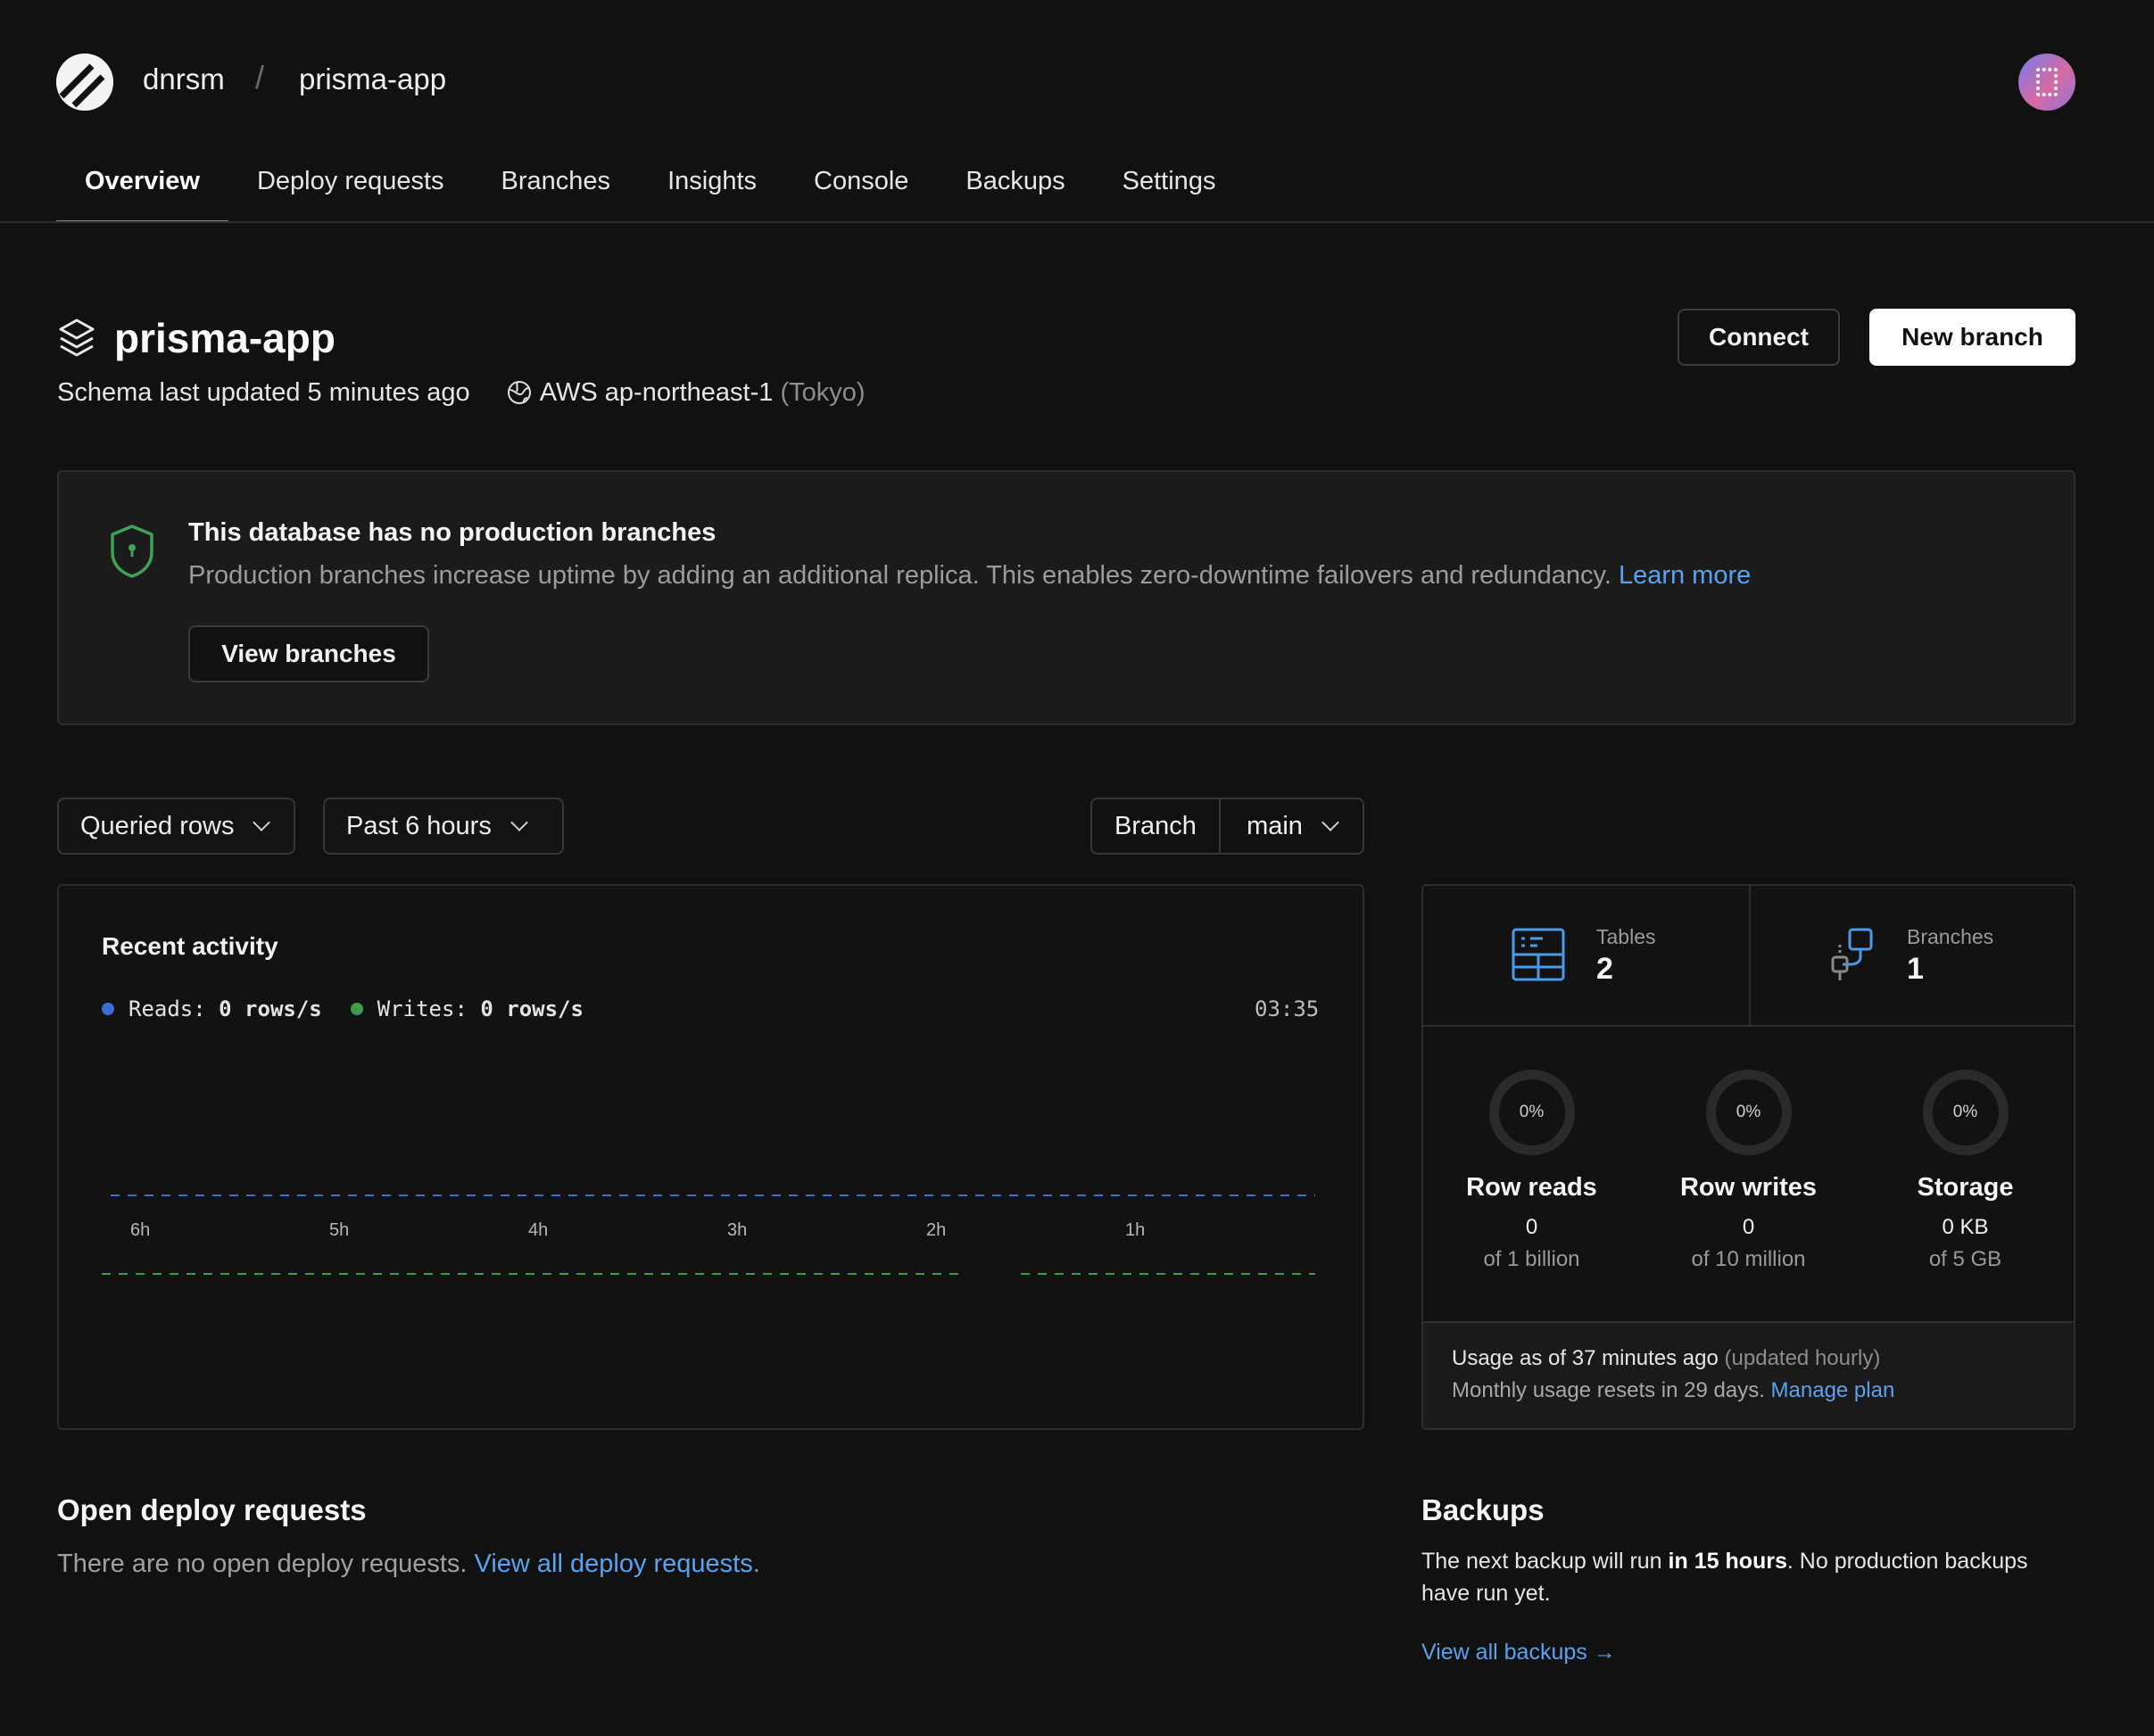 The width and height of the screenshot is (2154, 1736). I want to click on usage-limit: of 1 billion, so click(1532, 1259).